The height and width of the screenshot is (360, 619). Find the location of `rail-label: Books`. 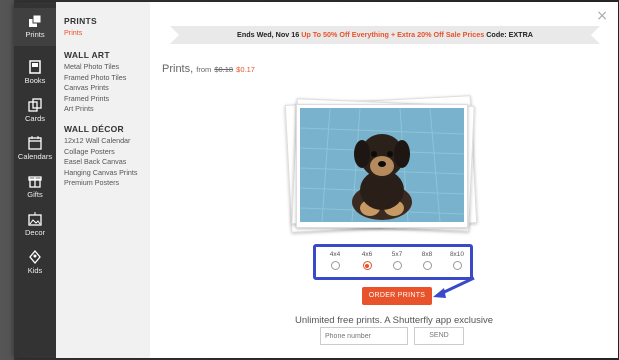

rail-label: Books is located at coordinates (35, 80).